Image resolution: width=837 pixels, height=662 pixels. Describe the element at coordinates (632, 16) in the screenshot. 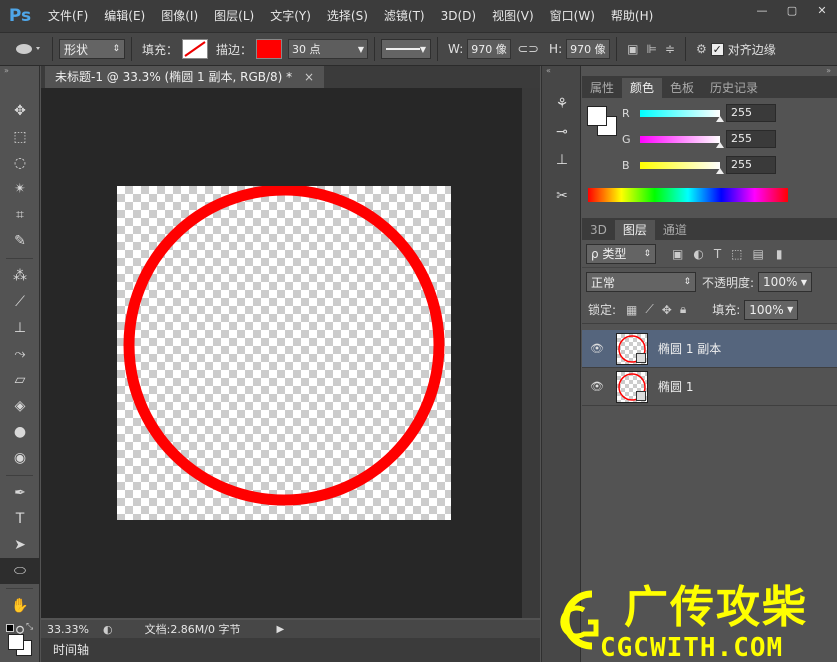

I see `menu-help: 帮助(H)` at that location.